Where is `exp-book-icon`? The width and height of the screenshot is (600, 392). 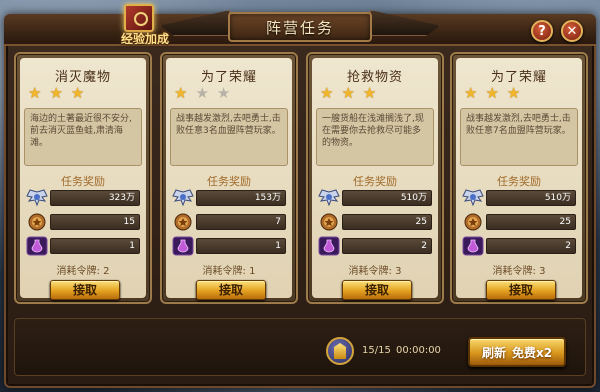 exp-book-icon is located at coordinates (139, 18).